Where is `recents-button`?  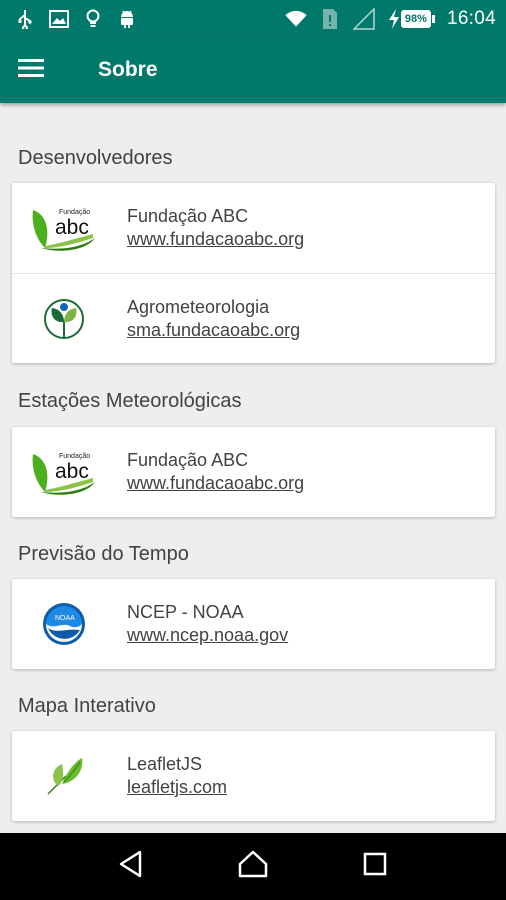 recents-button is located at coordinates (375, 867).